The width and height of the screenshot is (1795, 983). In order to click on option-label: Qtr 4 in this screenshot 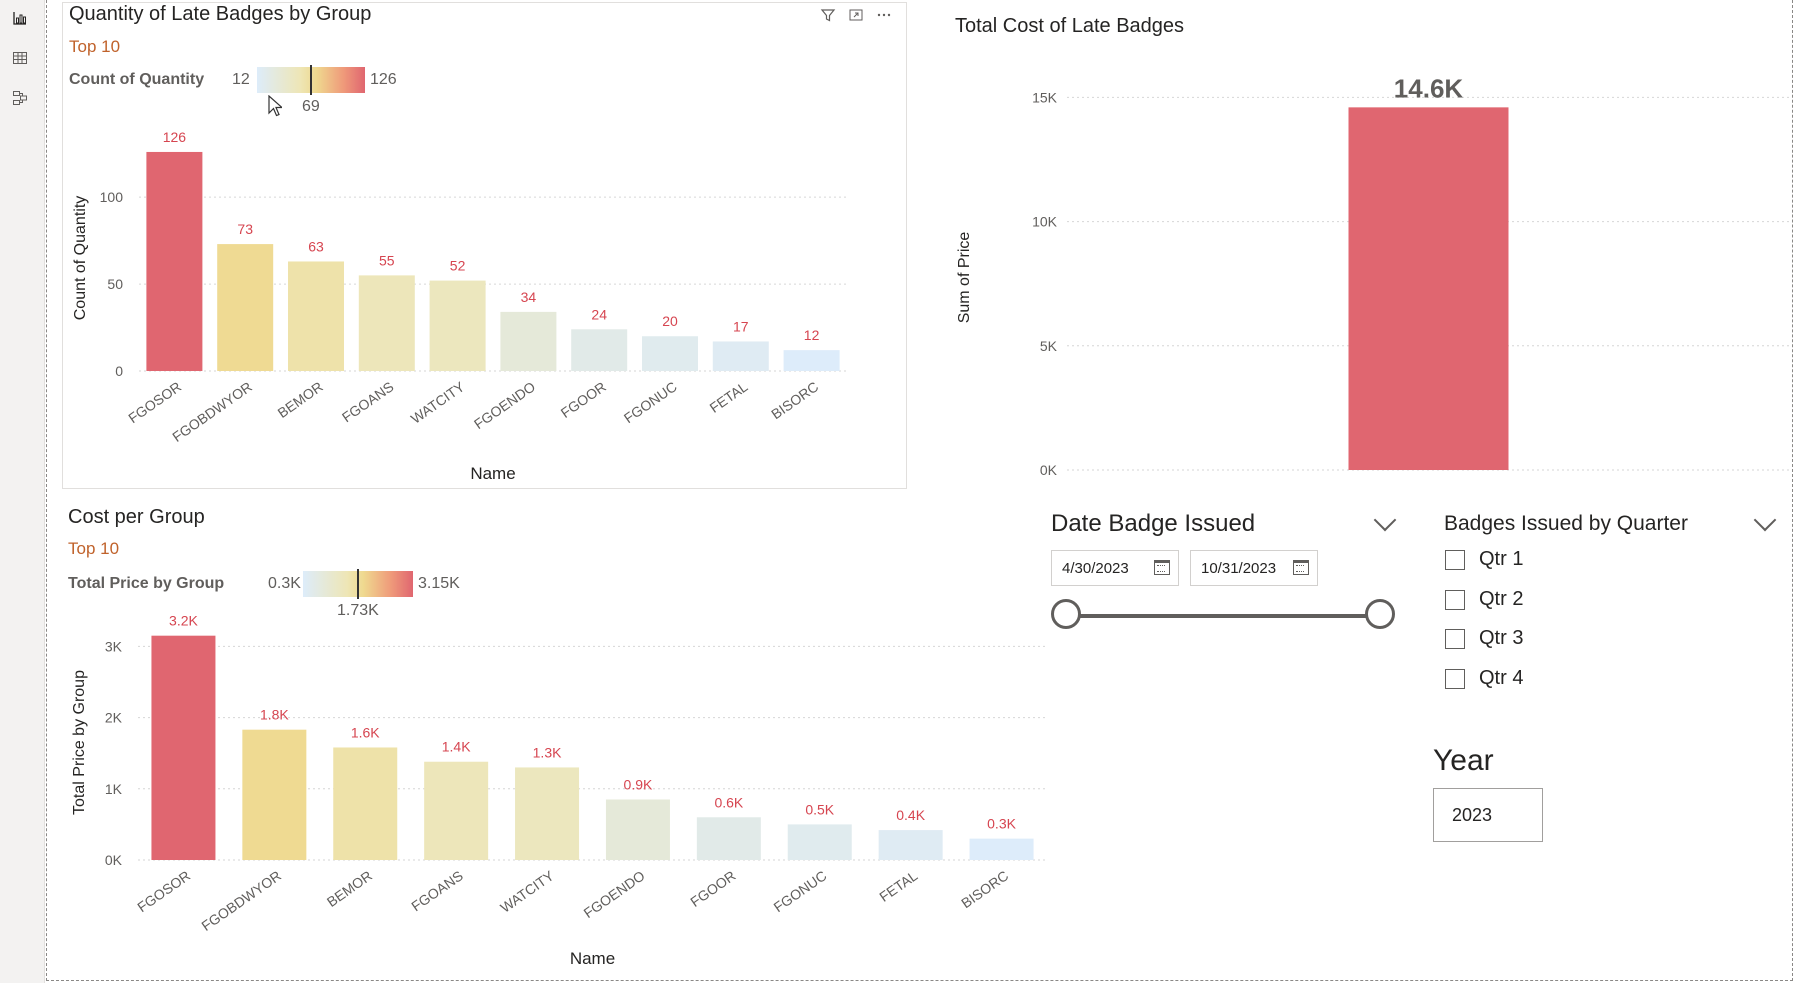, I will do `click(1501, 678)`.